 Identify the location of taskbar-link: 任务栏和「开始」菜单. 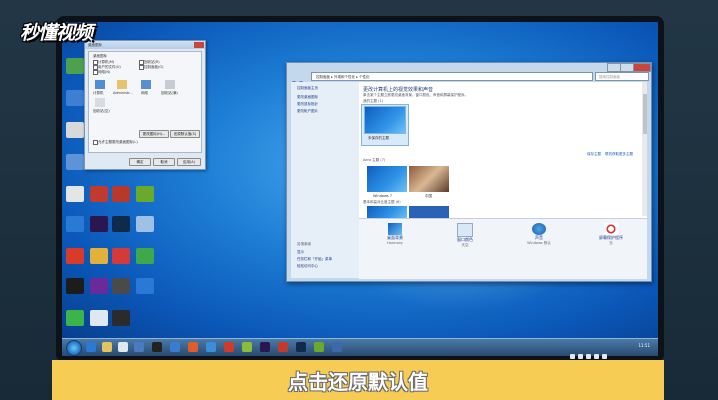
(314, 259).